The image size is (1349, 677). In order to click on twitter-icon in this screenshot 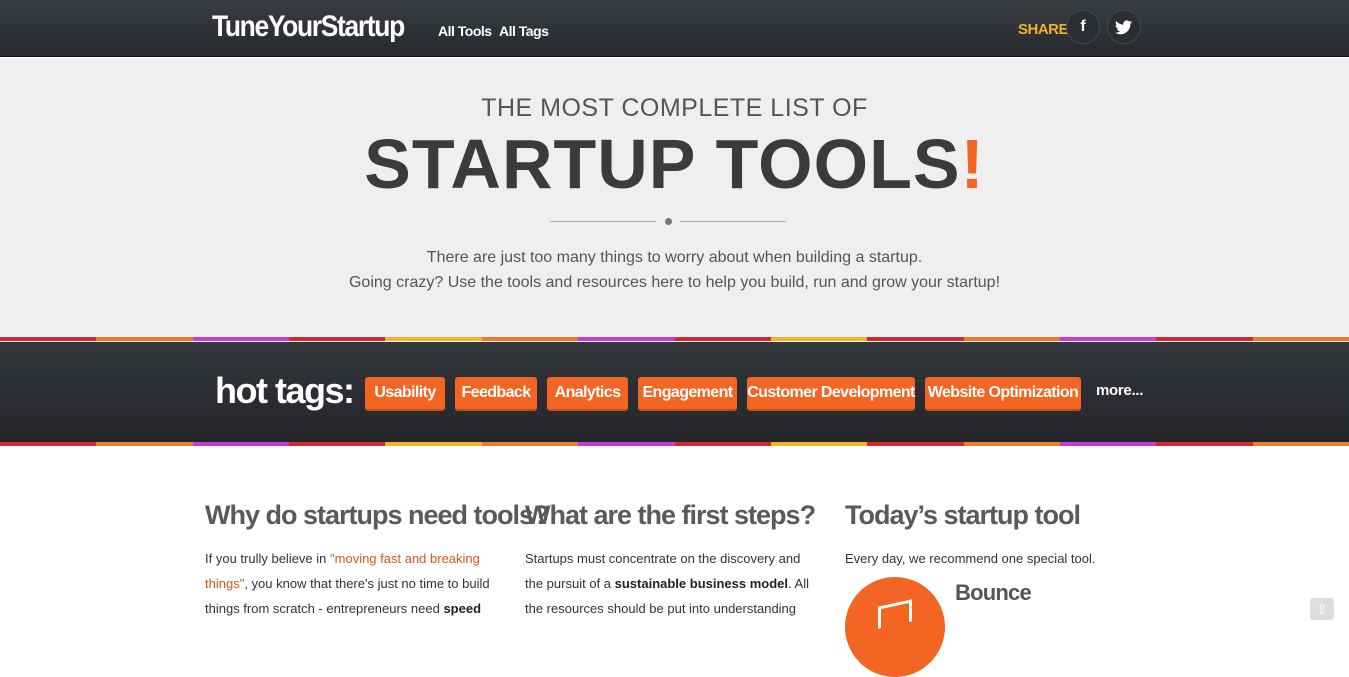, I will do `click(1124, 27)`.